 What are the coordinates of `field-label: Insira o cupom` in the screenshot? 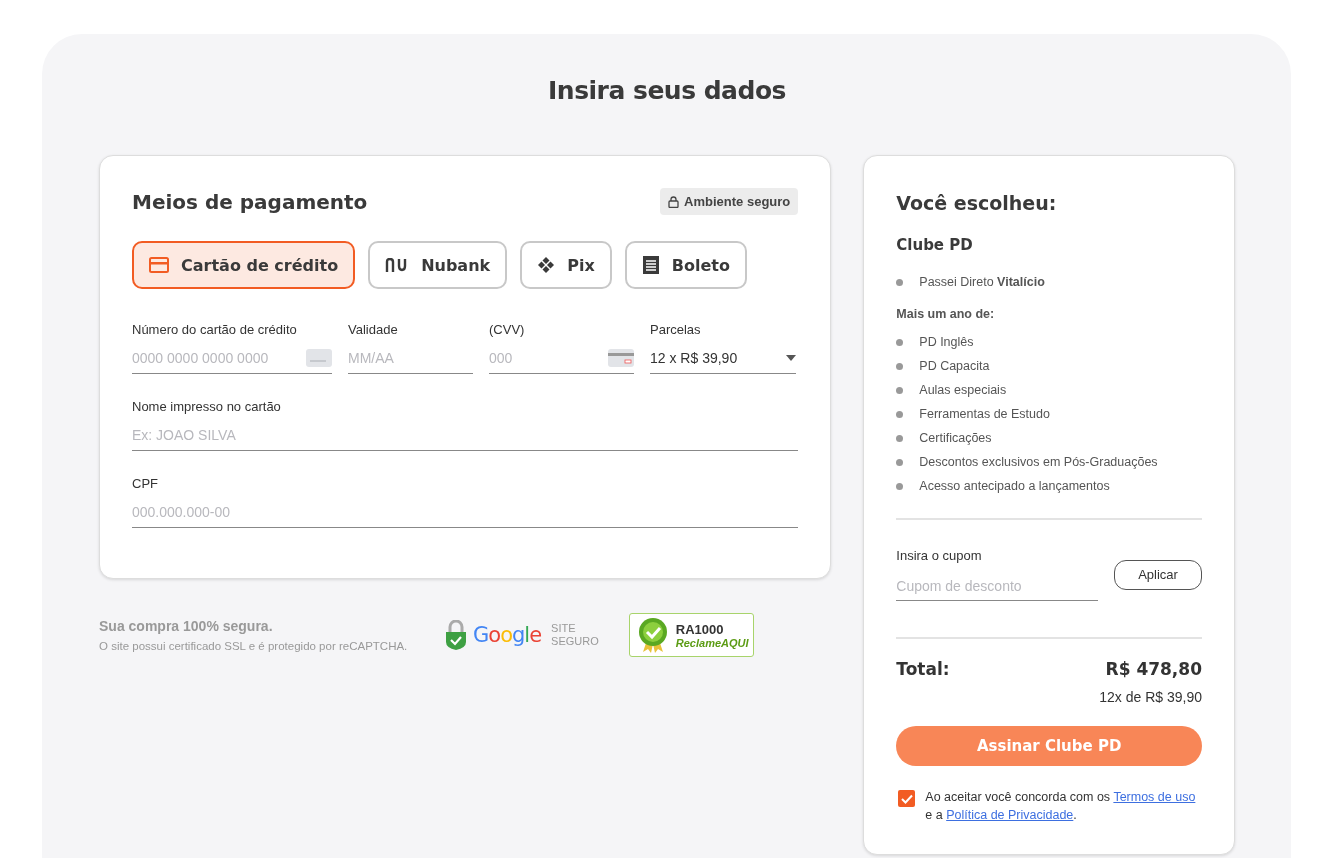 It's located at (939, 555).